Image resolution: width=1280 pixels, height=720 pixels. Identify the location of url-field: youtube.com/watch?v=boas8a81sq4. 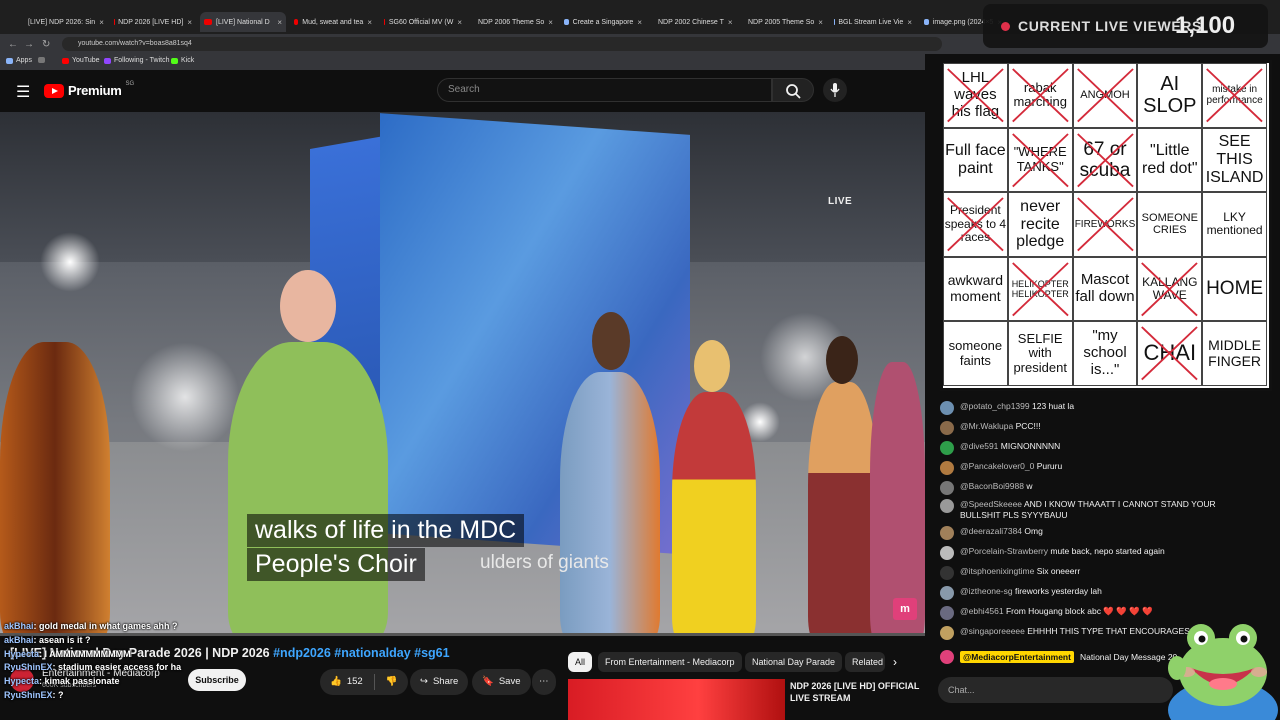
(502, 44).